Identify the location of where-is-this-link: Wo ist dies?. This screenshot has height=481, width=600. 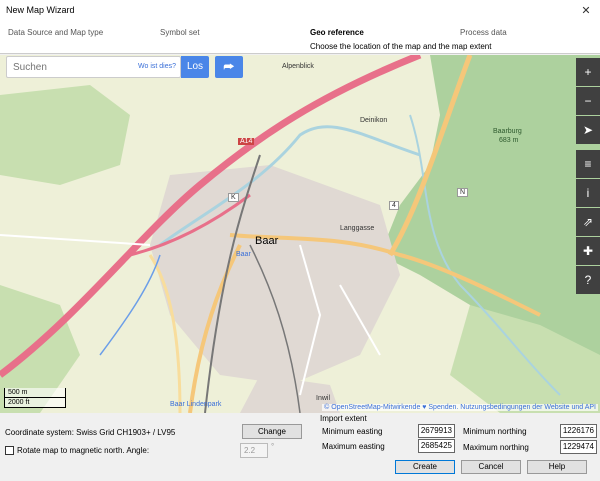
(157, 66).